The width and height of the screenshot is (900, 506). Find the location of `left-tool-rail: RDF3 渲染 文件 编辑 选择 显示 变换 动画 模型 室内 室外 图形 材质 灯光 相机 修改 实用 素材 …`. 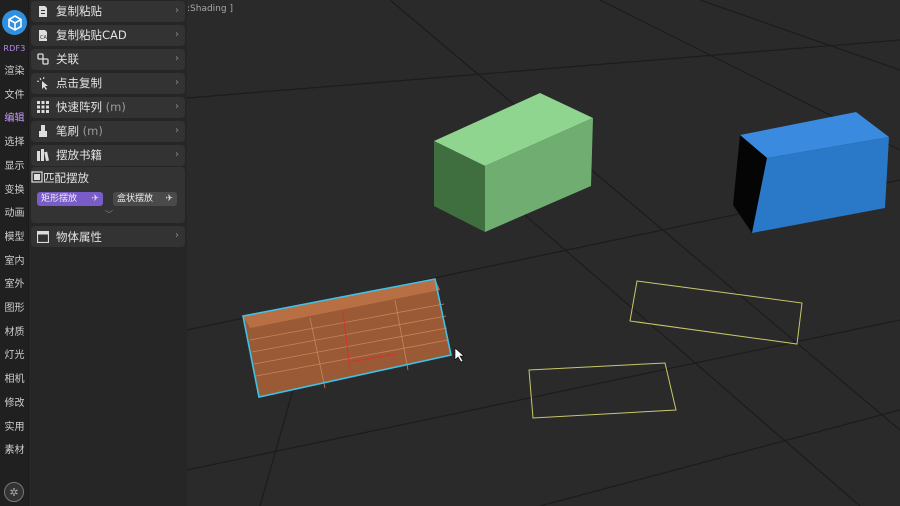

left-tool-rail: RDF3 渲染 文件 编辑 选择 显示 变换 动画 模型 室内 室外 图形 材质 灯光 相机 修改 实用 素材 … is located at coordinates (14, 253).